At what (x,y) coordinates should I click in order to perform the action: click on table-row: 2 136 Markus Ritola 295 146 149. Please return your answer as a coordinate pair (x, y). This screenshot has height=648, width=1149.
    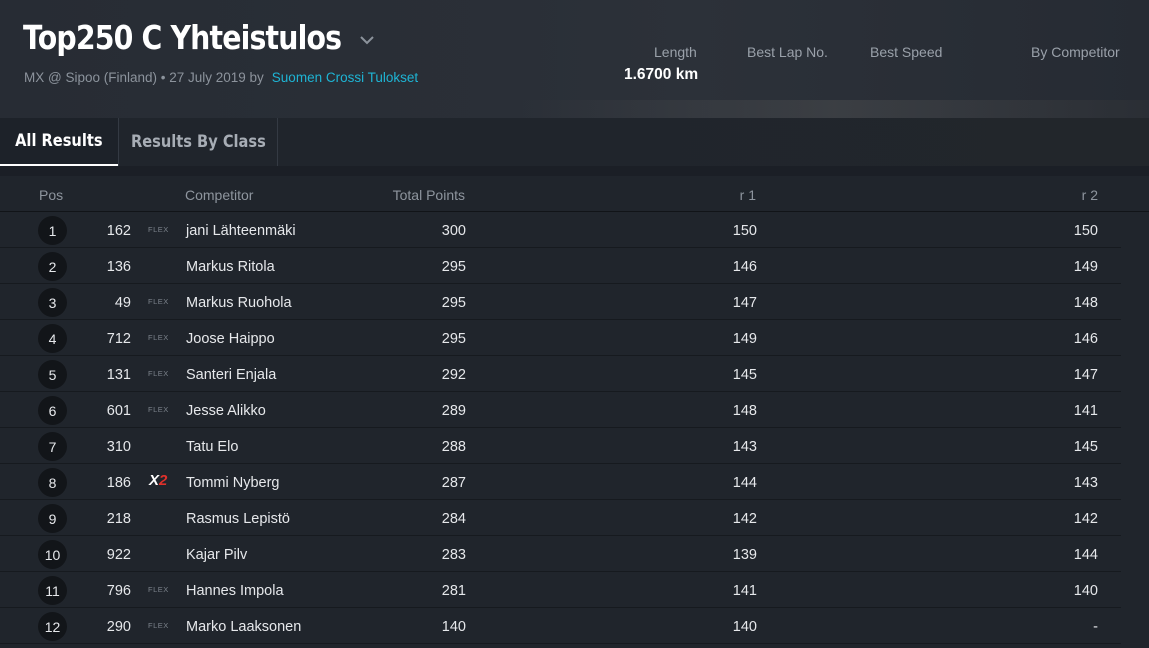
    Looking at the image, I should click on (560, 266).